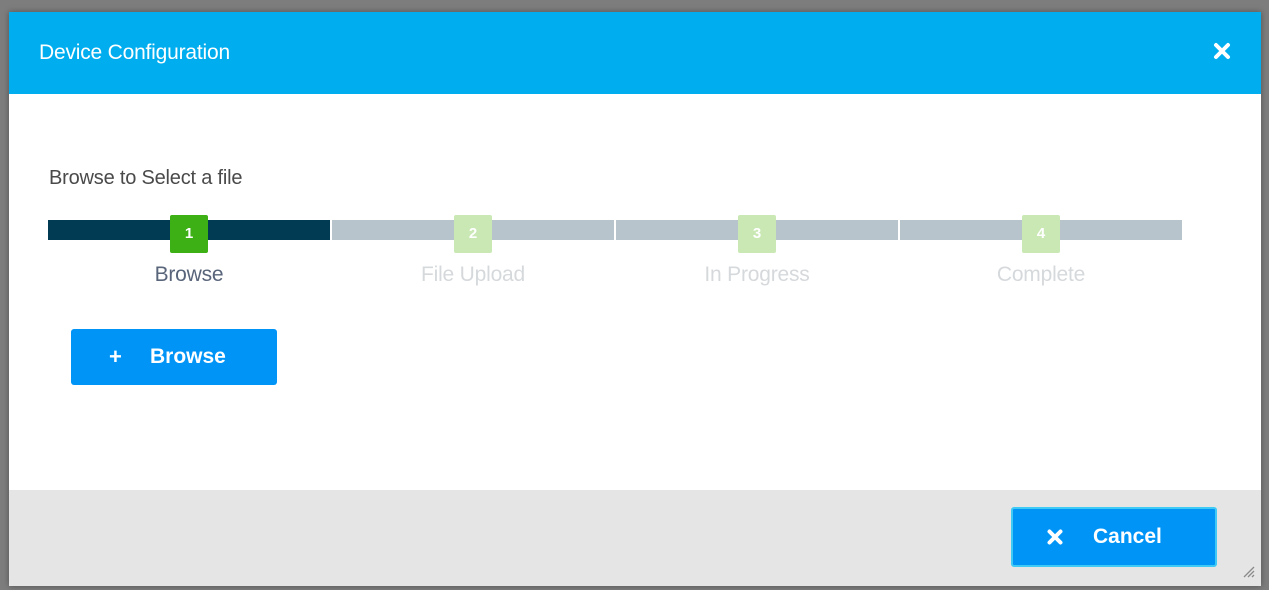  What do you see at coordinates (1247, 570) in the screenshot?
I see `resize-grip-icon` at bounding box center [1247, 570].